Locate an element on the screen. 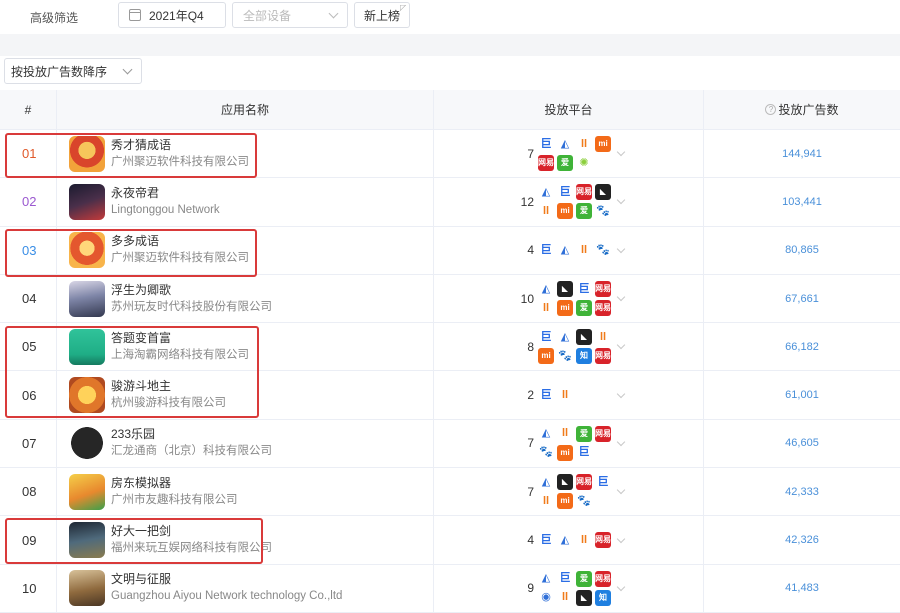 The image size is (900, 613). app-name: 好大一把剑 is located at coordinates (191, 531).